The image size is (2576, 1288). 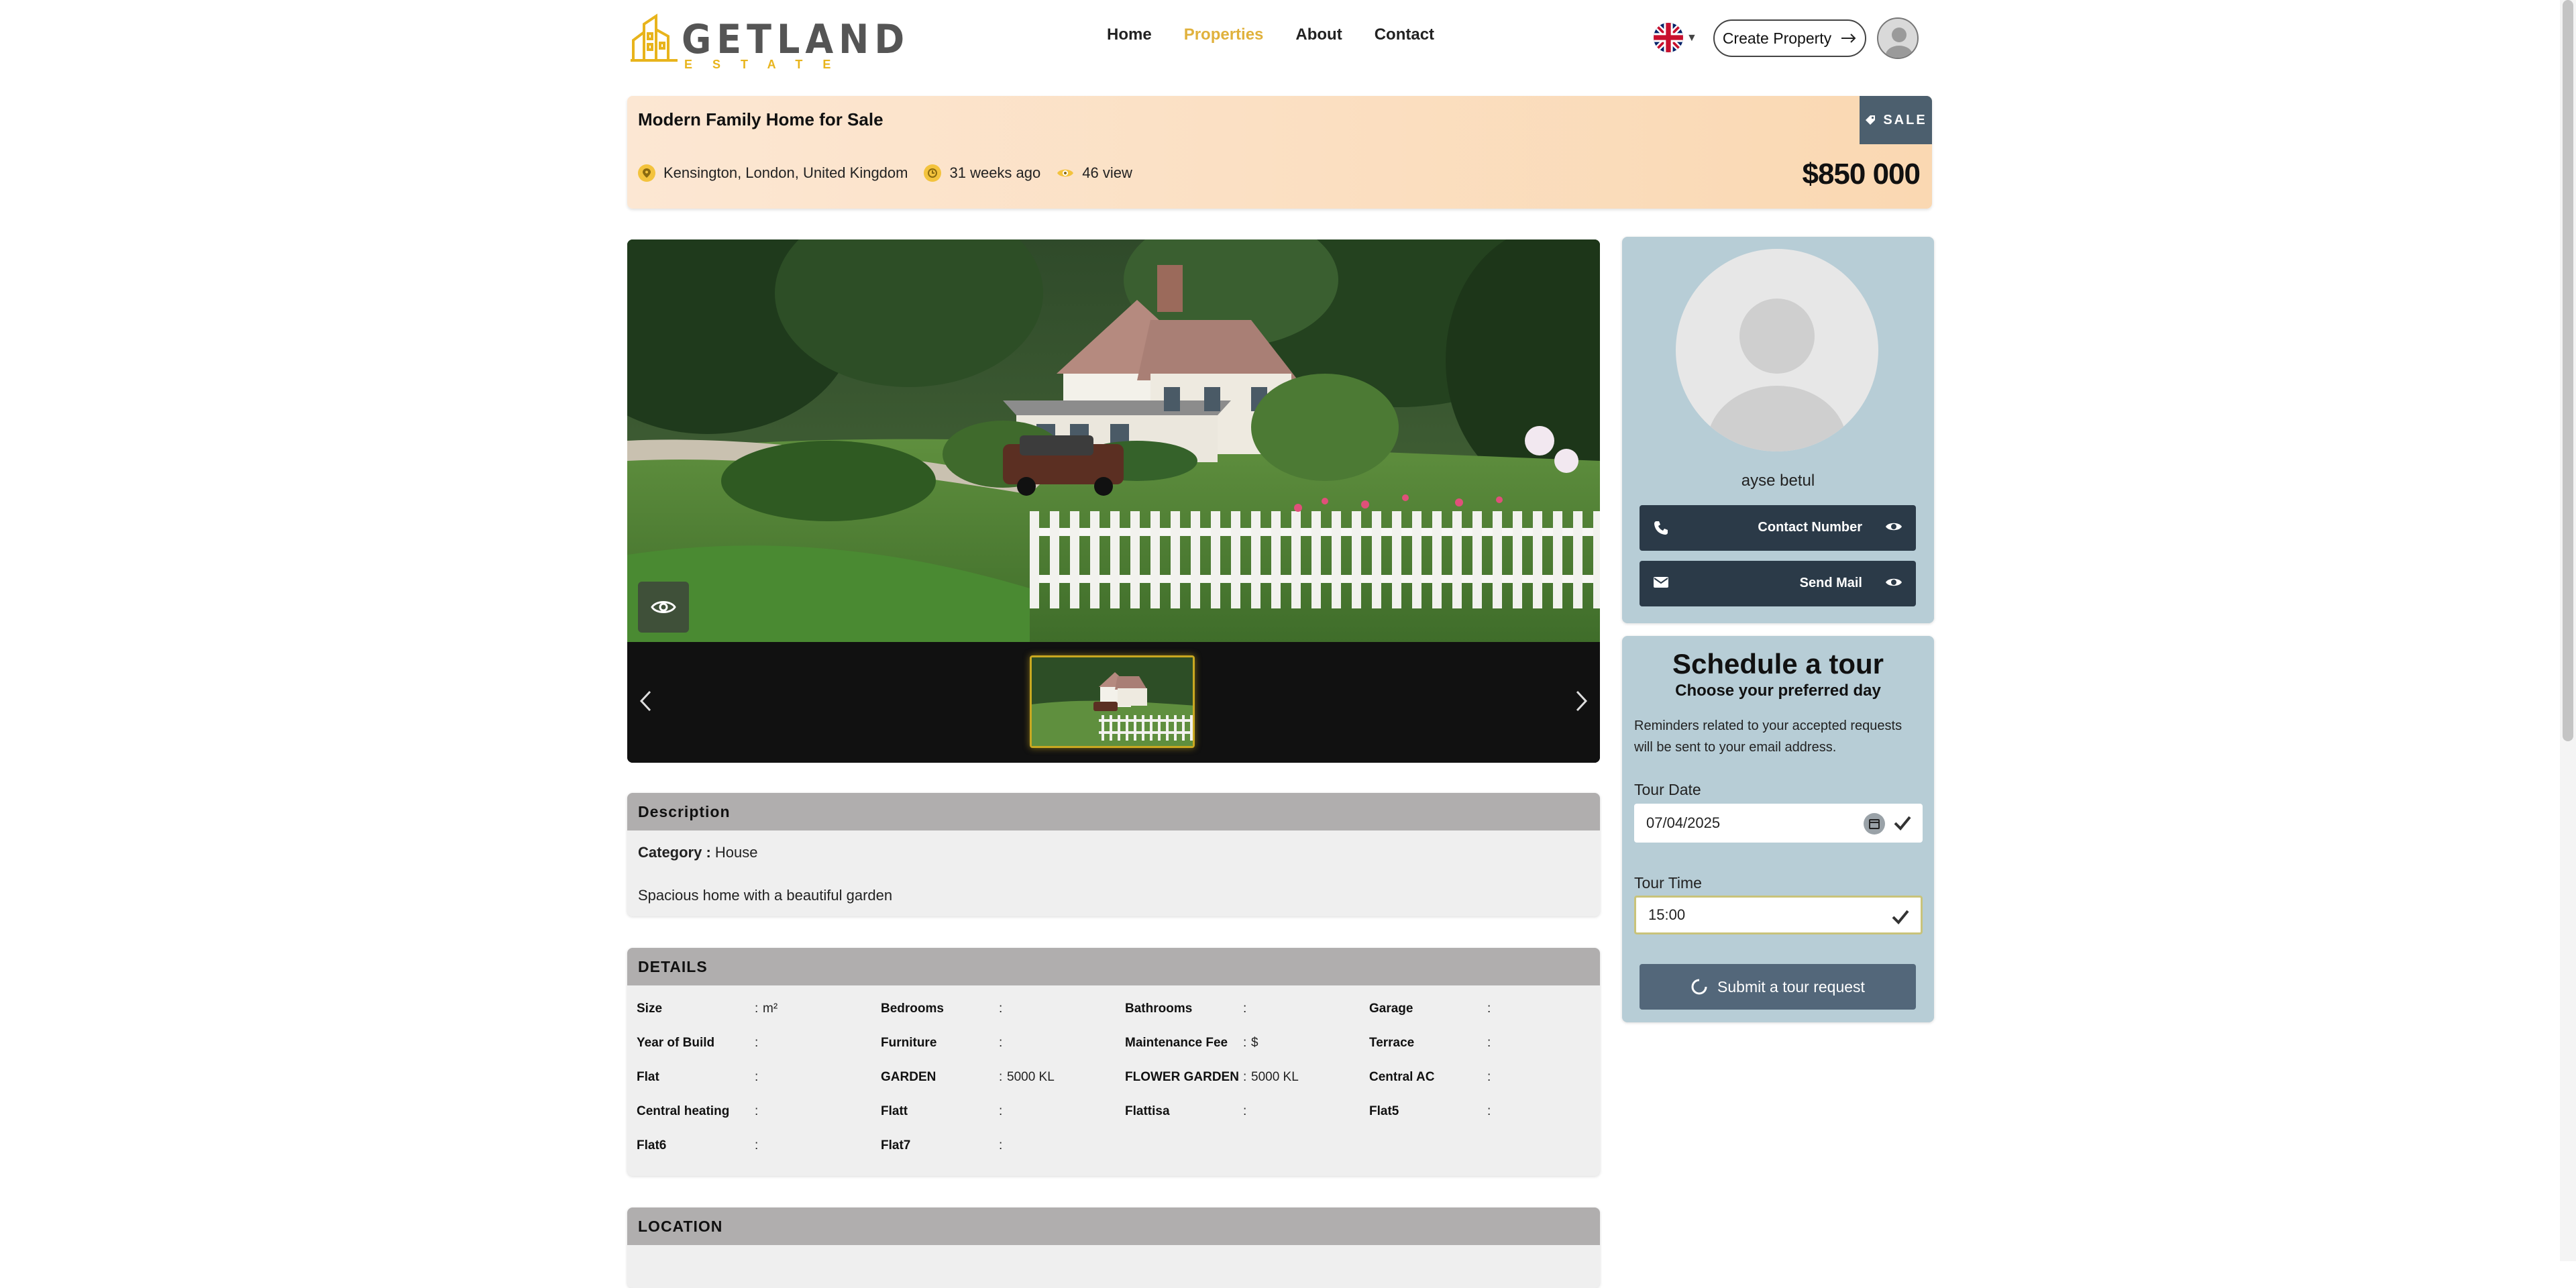 I want to click on chevron-left-icon, so click(x=645, y=704).